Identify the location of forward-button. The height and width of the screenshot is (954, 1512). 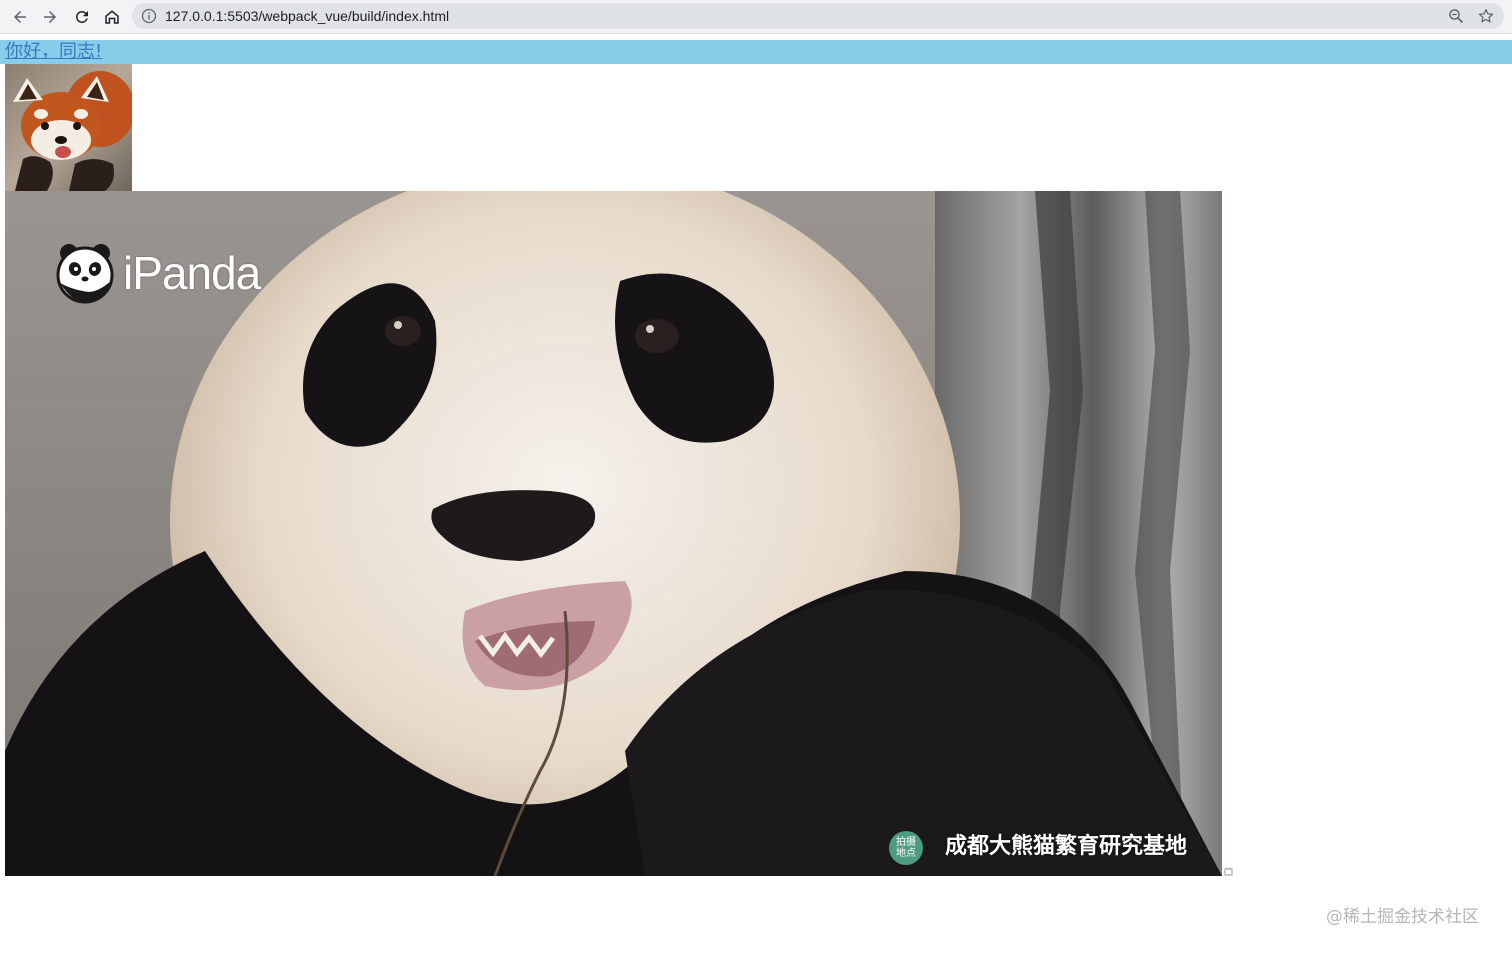
(50, 17).